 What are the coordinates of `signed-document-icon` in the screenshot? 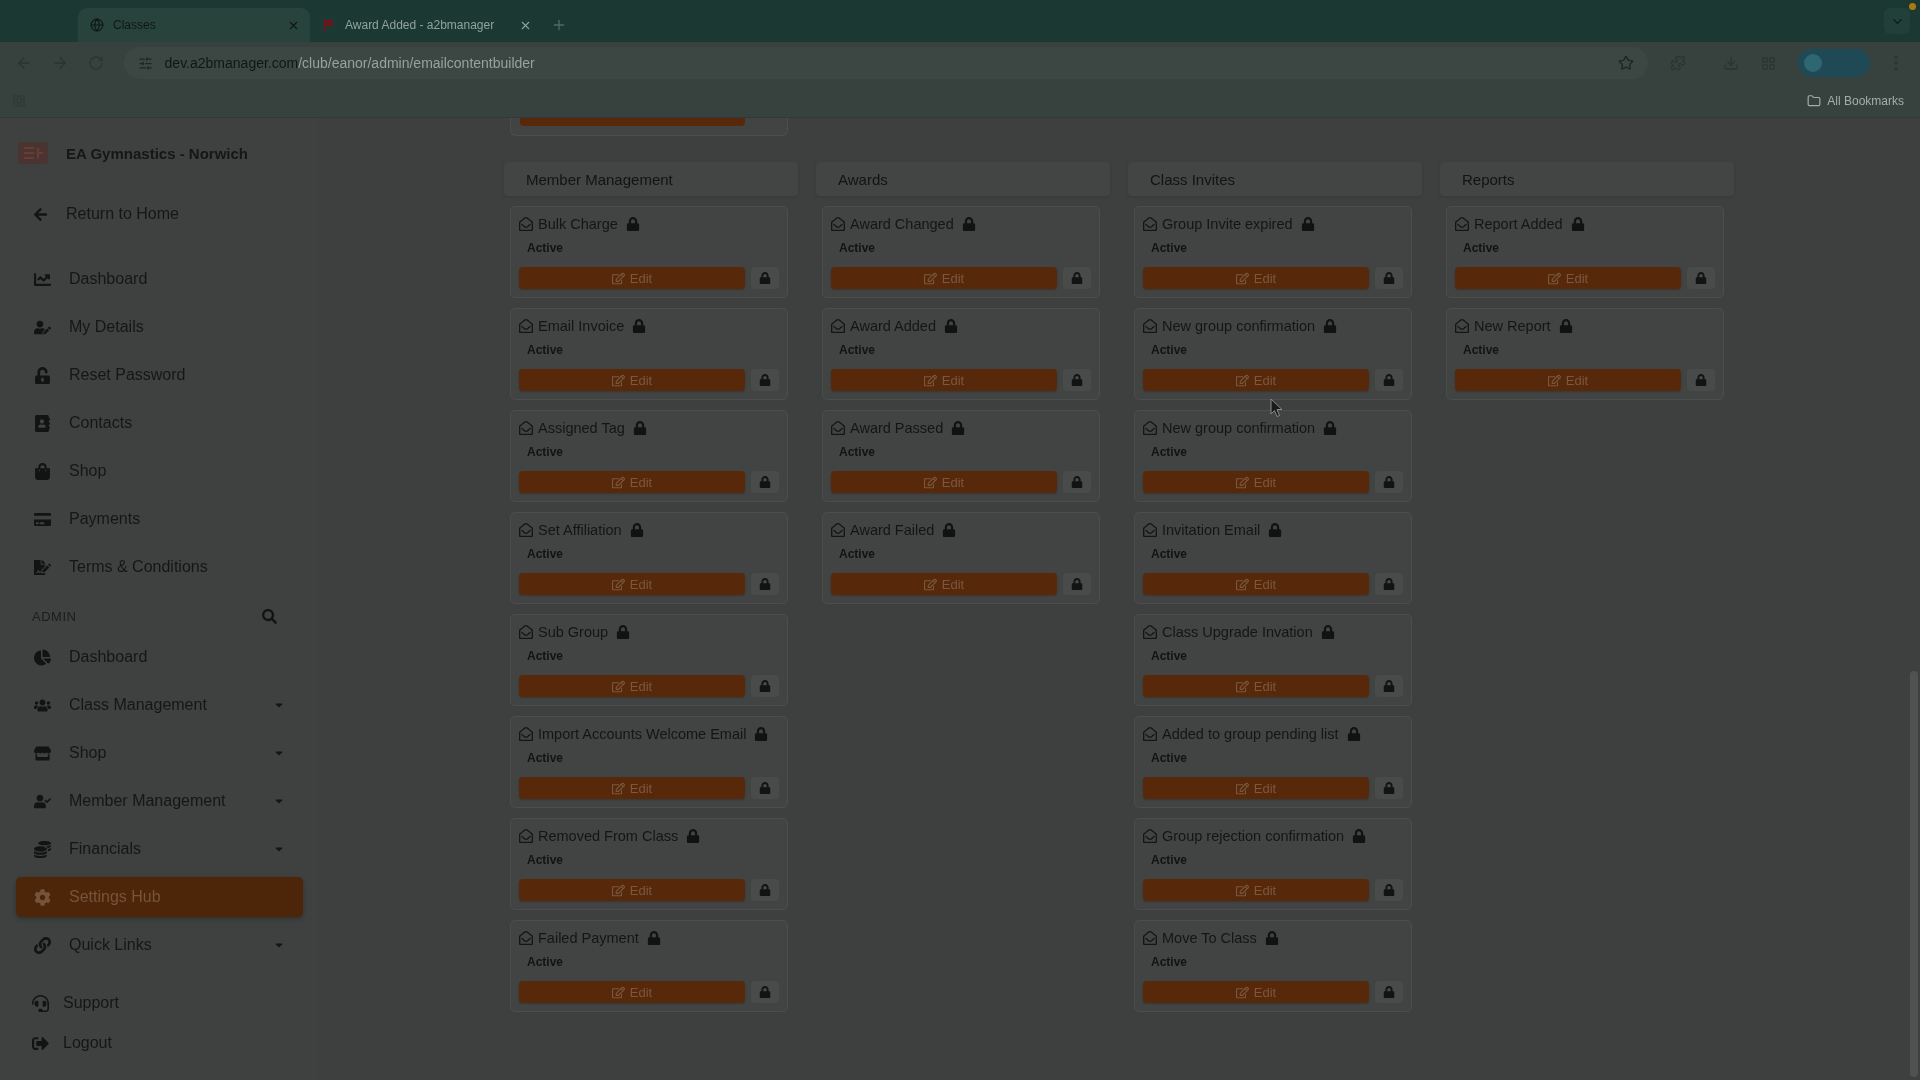 It's located at (42, 567).